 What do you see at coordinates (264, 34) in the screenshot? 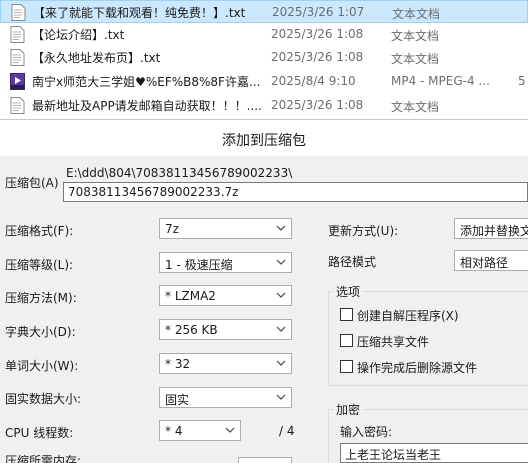
I see `file-row: 【论坛介绍】.txt 2025/3/26 1:08 文本文档` at bounding box center [264, 34].